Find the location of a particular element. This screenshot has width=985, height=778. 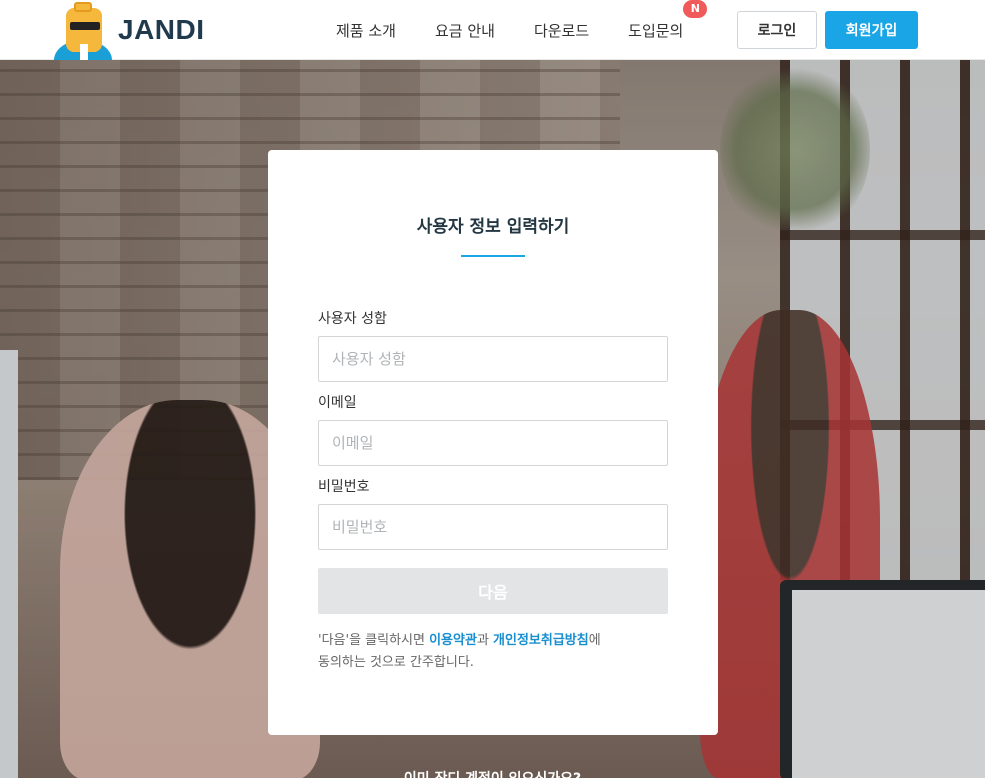

logo-text: JANDI is located at coordinates (161, 29).